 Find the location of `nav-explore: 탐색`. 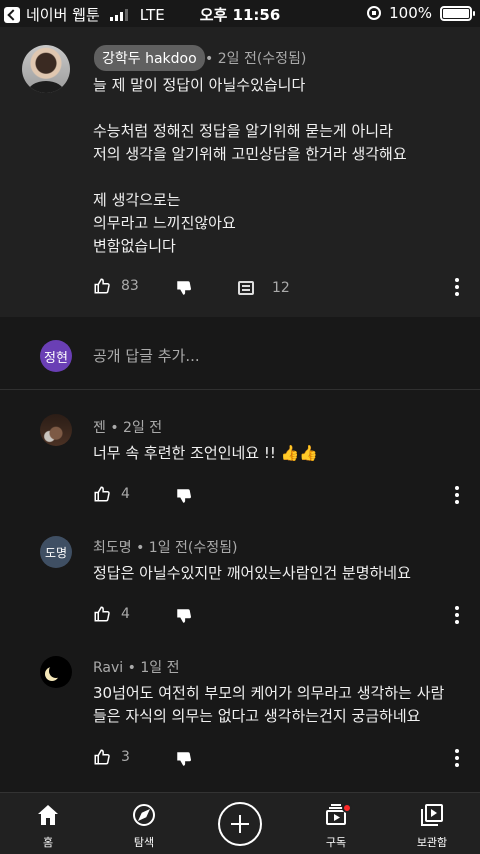

nav-explore: 탐색 is located at coordinates (144, 823).